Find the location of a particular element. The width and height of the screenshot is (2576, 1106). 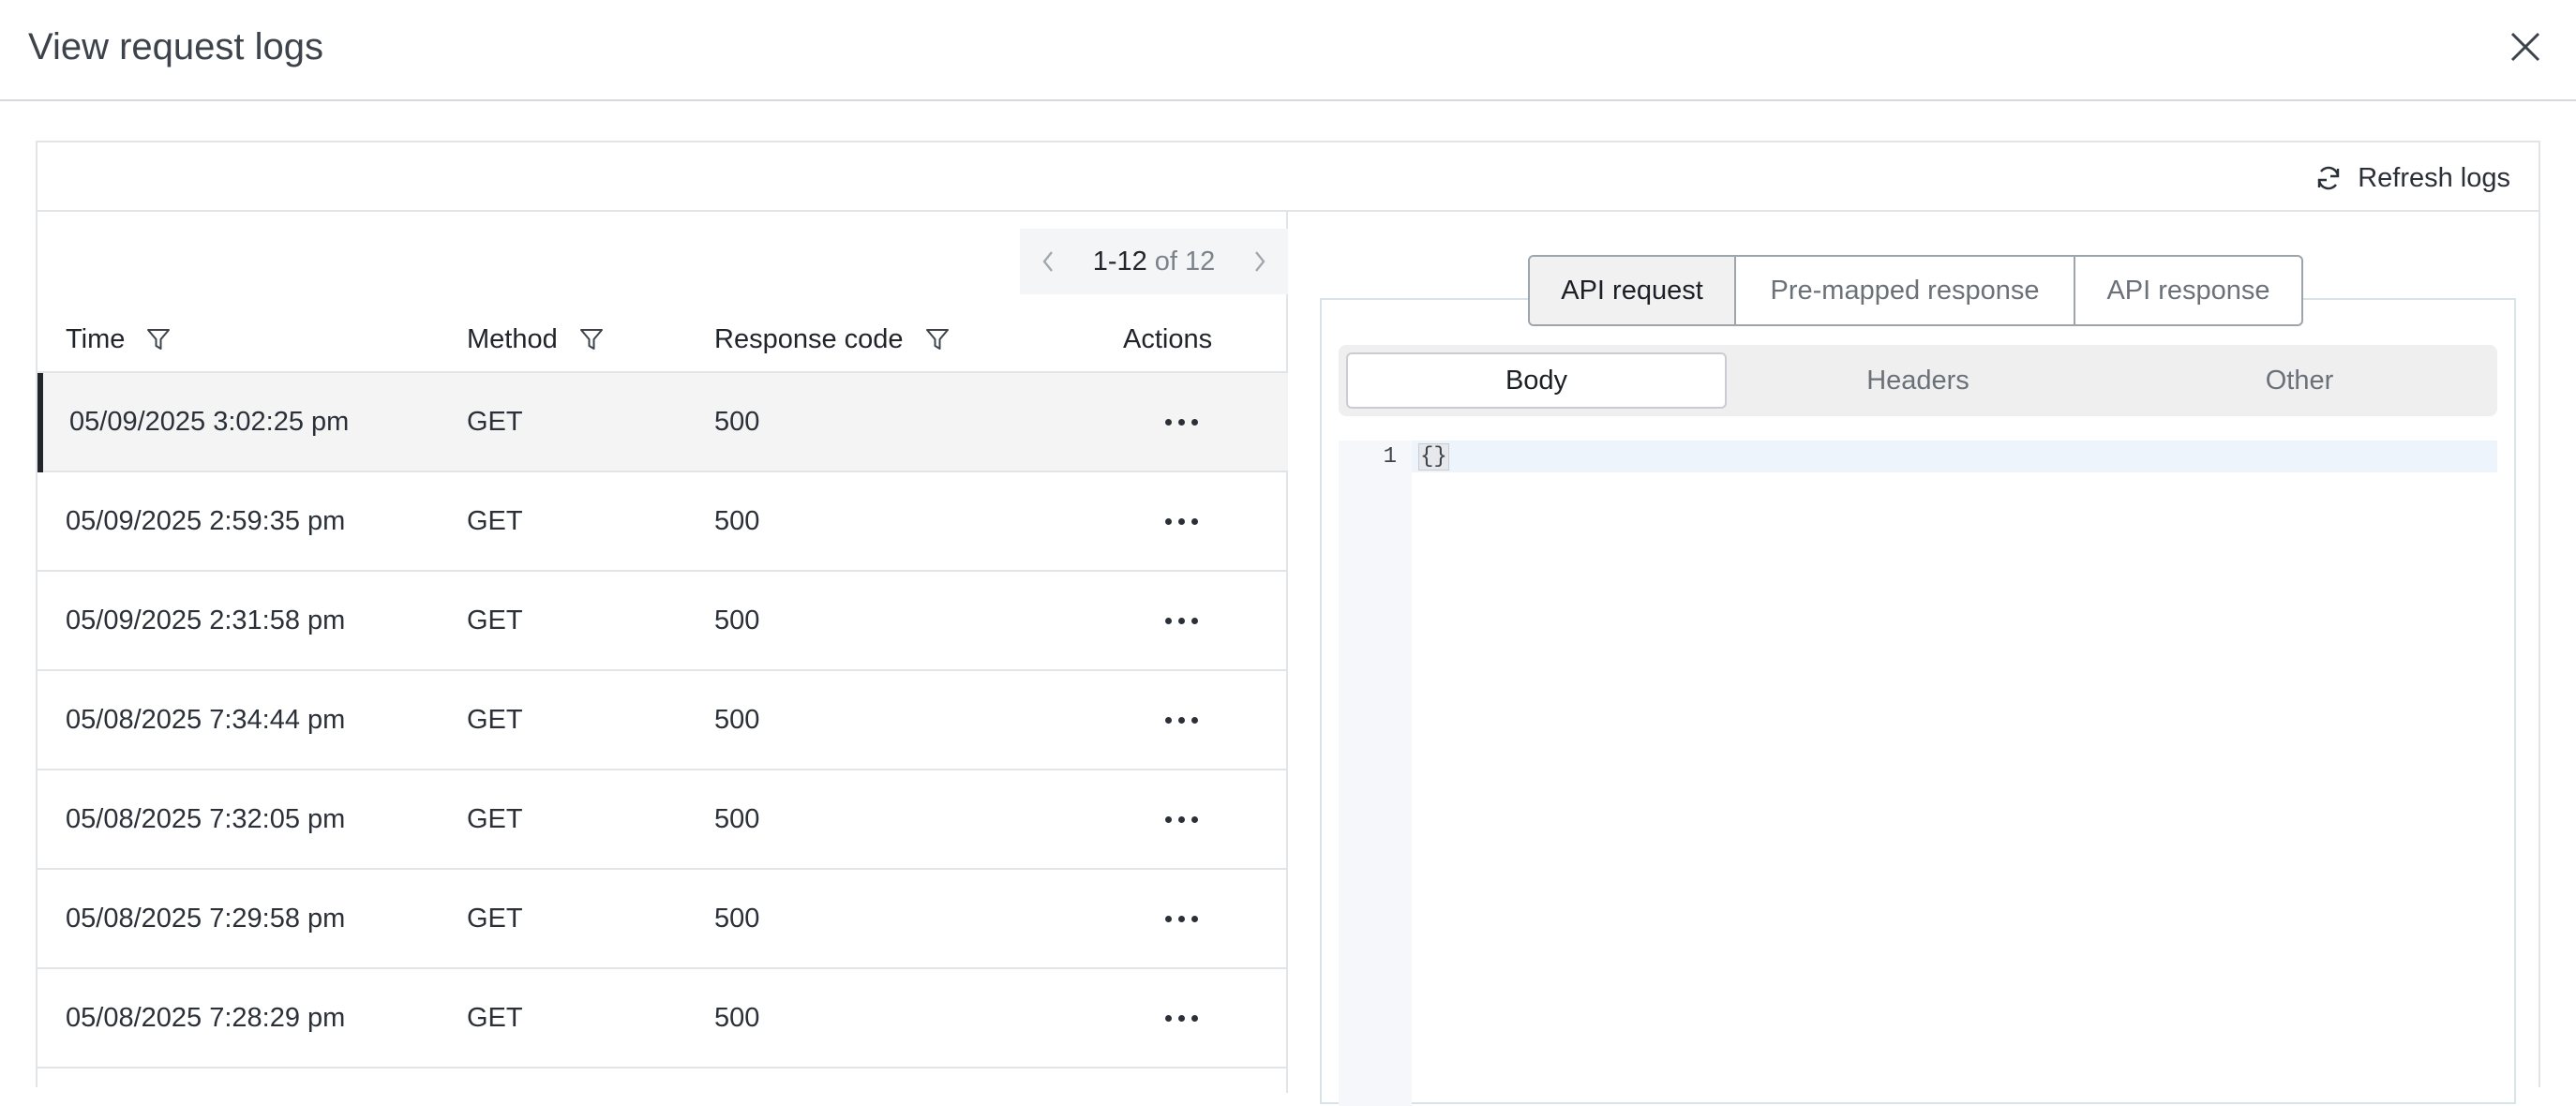

table-row: 05/08/2025 7:29:58 pm GET 500 is located at coordinates (662, 919).